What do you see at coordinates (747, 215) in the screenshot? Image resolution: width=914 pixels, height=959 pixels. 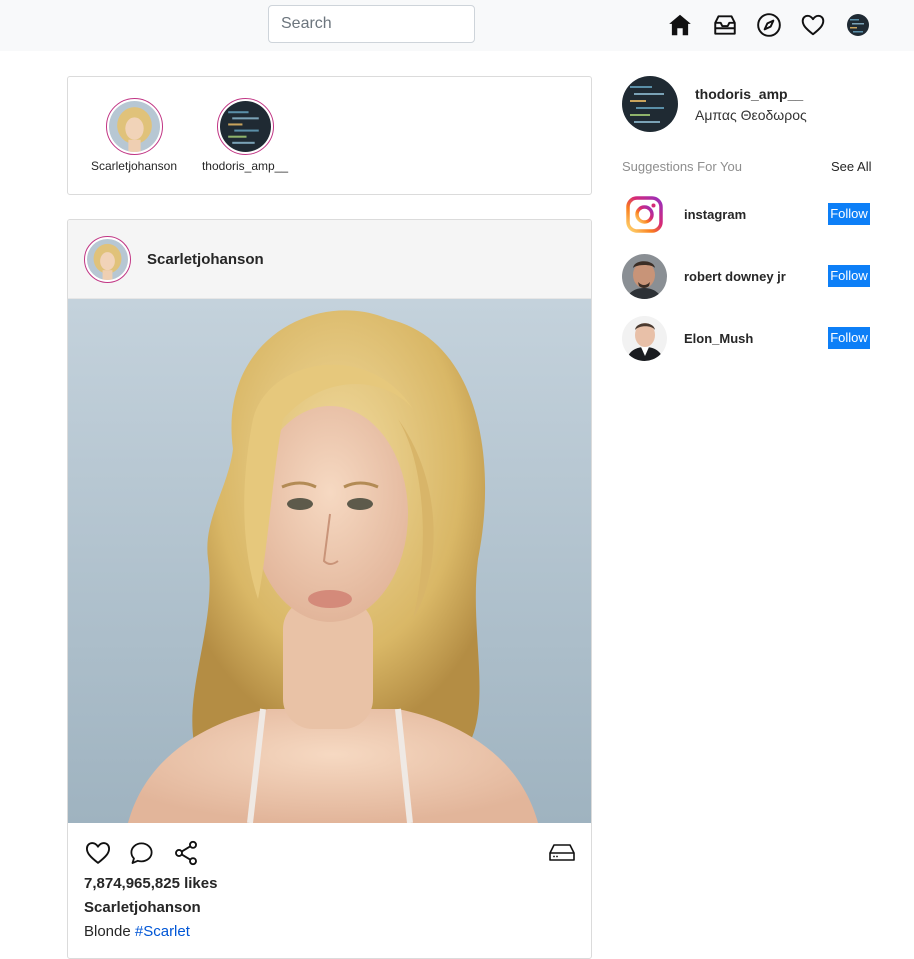 I see `suggestion-item: instagram Follow` at bounding box center [747, 215].